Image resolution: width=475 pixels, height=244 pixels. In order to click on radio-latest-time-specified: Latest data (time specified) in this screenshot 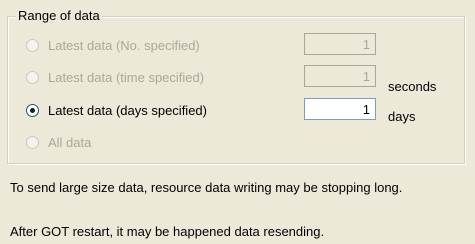, I will do `click(115, 77)`.